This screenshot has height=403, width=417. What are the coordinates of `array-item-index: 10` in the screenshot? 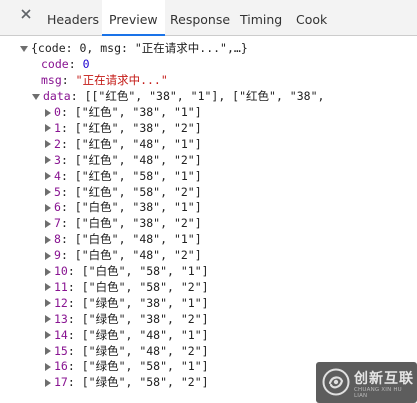 It's located at (61, 271).